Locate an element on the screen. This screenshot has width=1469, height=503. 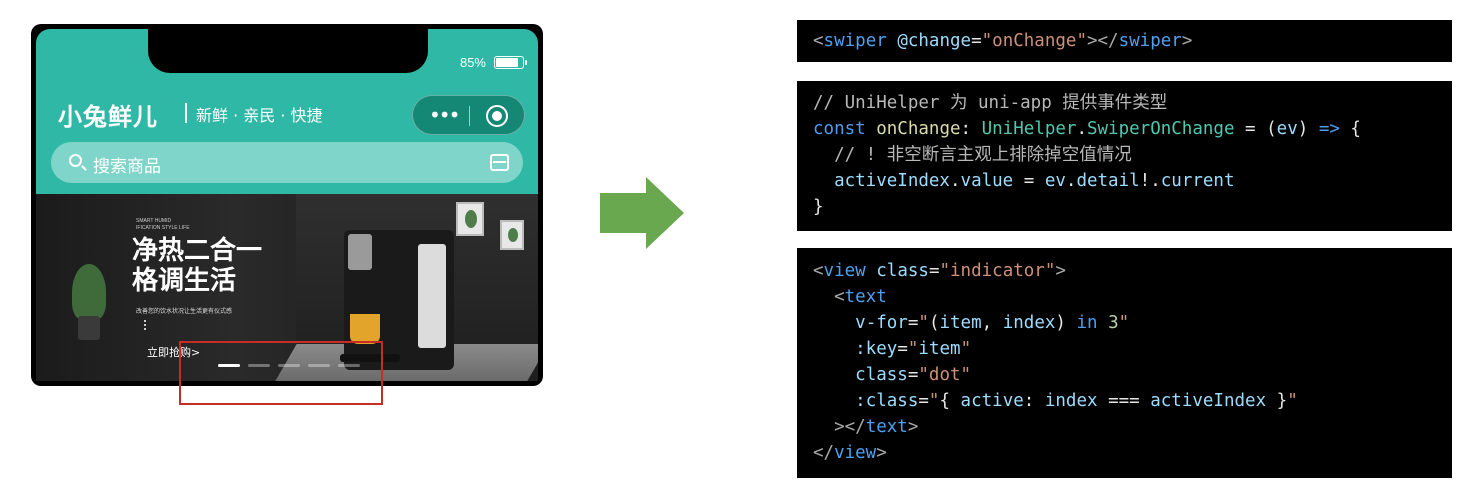
banner-headline: 净热二合一 格调生活 is located at coordinates (197, 266).